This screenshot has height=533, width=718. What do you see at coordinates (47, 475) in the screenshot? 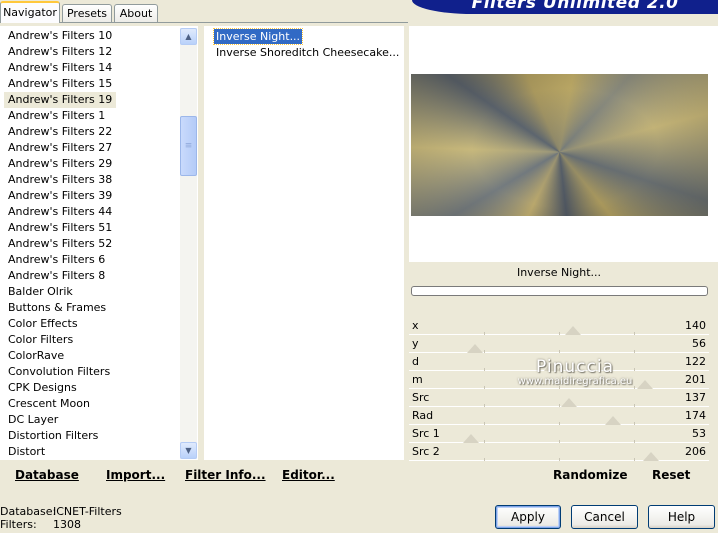
I see `database-button: Database` at bounding box center [47, 475].